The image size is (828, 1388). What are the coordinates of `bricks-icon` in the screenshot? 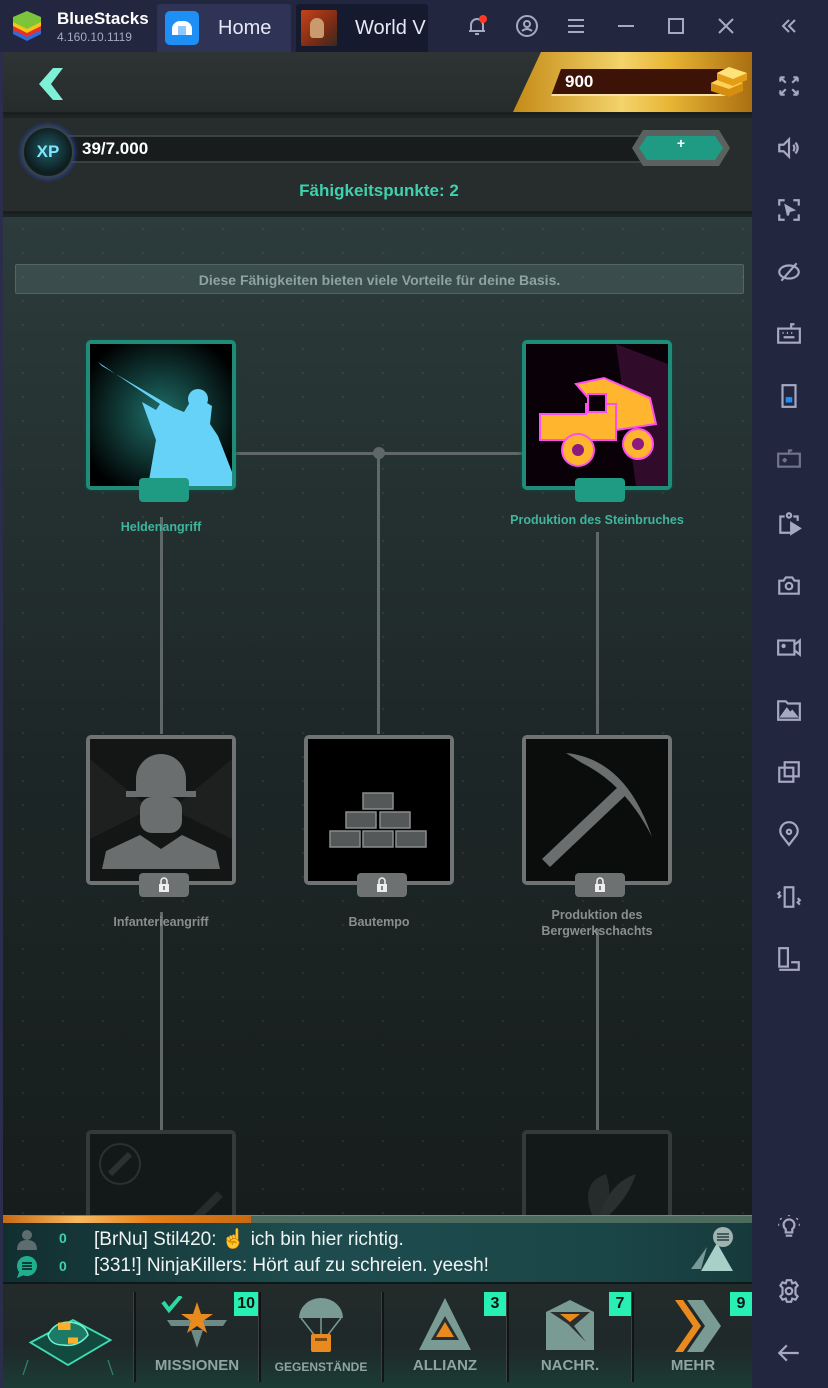 It's located at (379, 810).